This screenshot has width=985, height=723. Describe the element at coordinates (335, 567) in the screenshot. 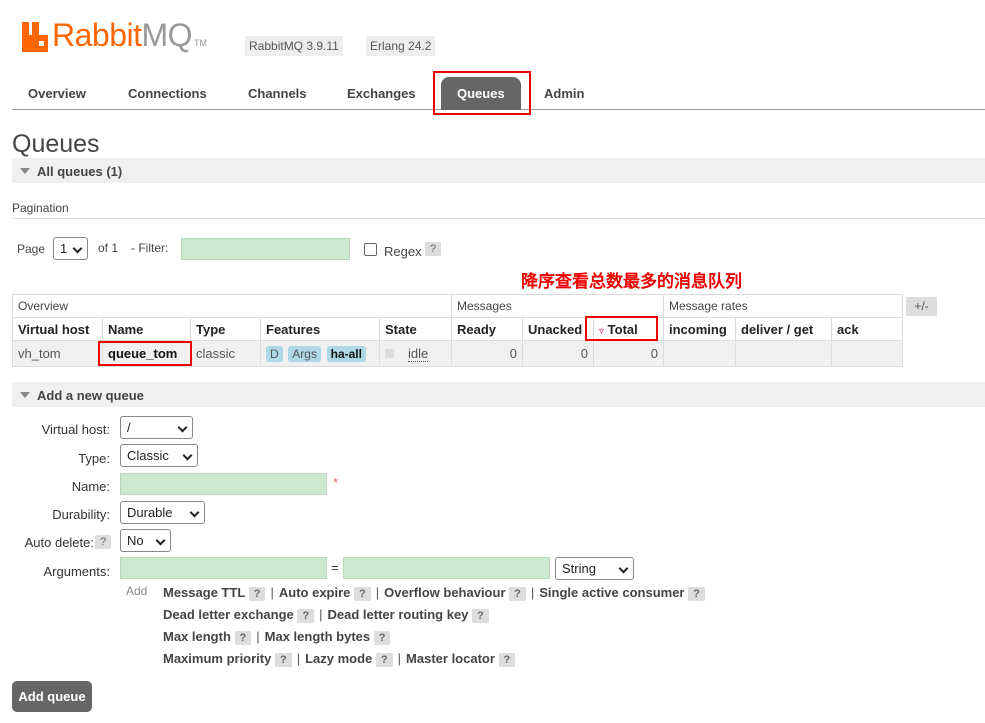

I see `equals-sign: =` at that location.